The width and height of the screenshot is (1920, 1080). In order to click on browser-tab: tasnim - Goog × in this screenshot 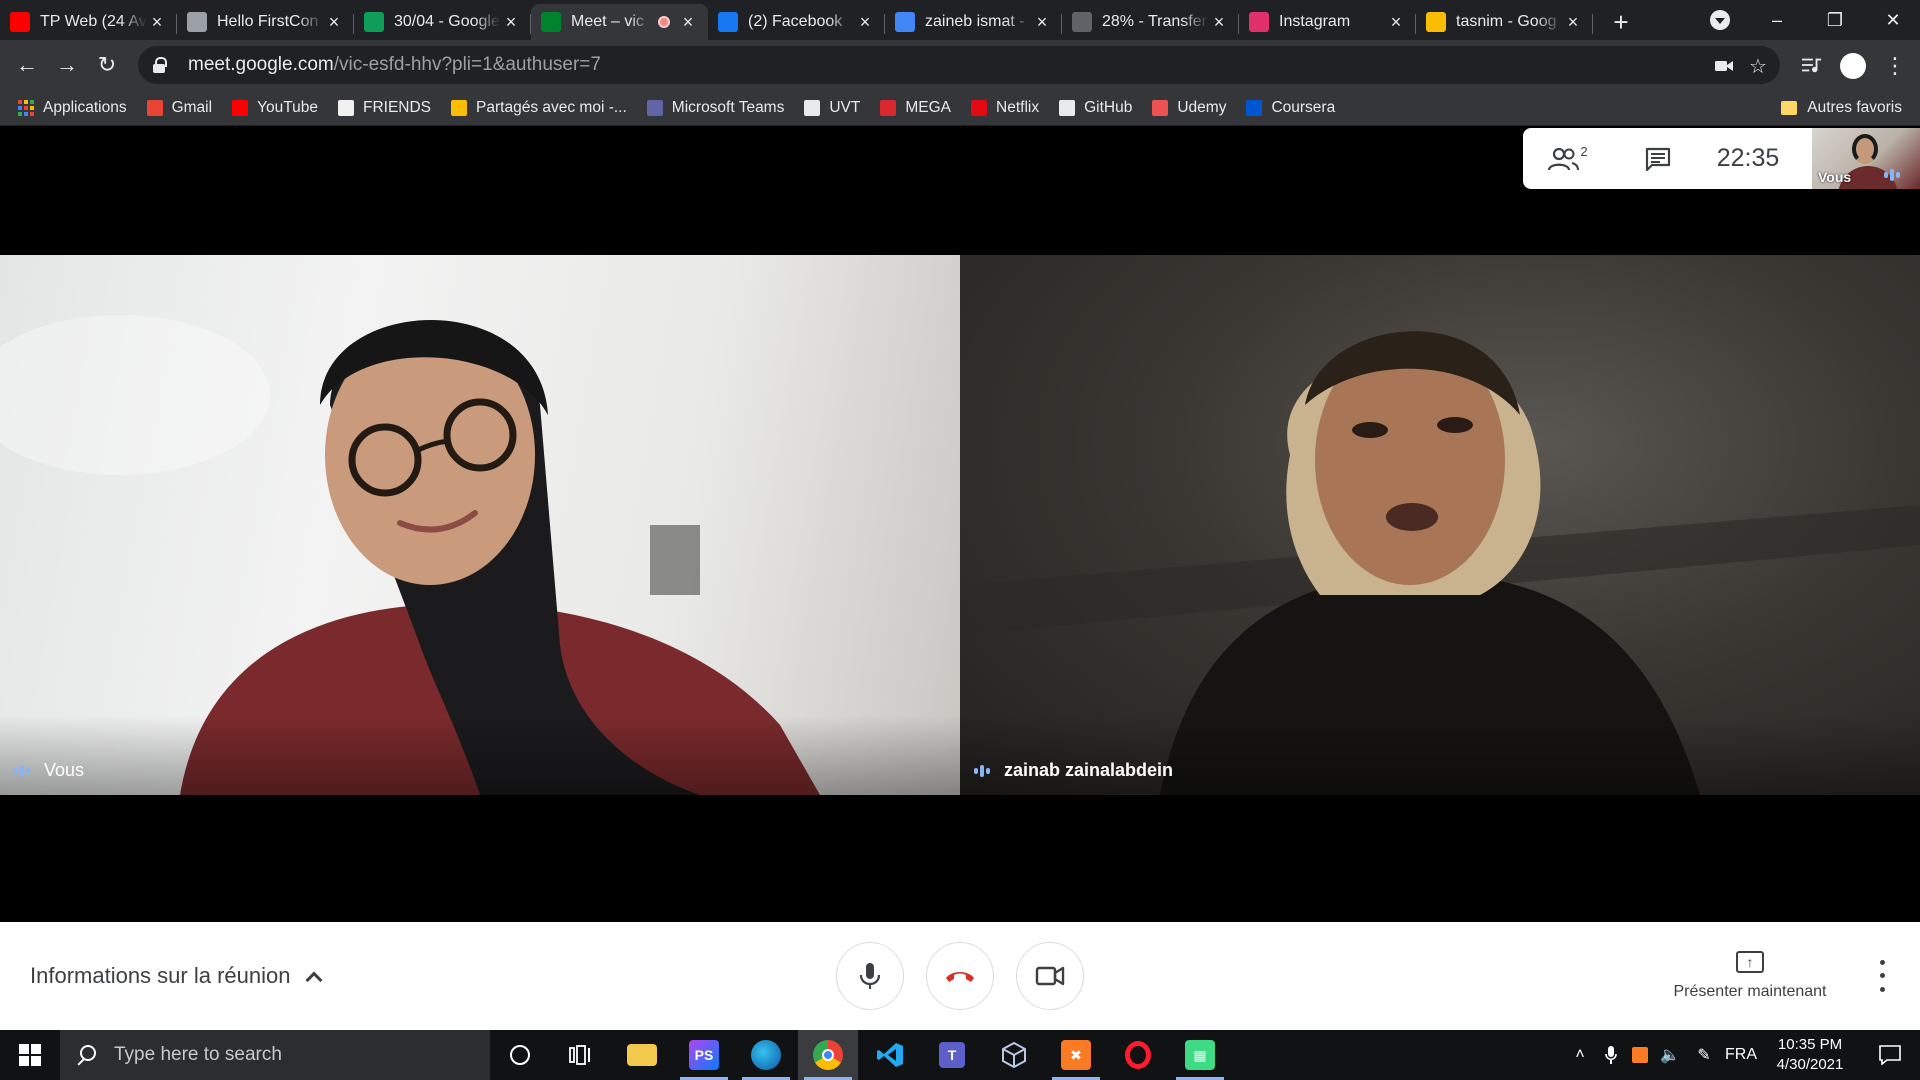, I will do `click(1504, 22)`.